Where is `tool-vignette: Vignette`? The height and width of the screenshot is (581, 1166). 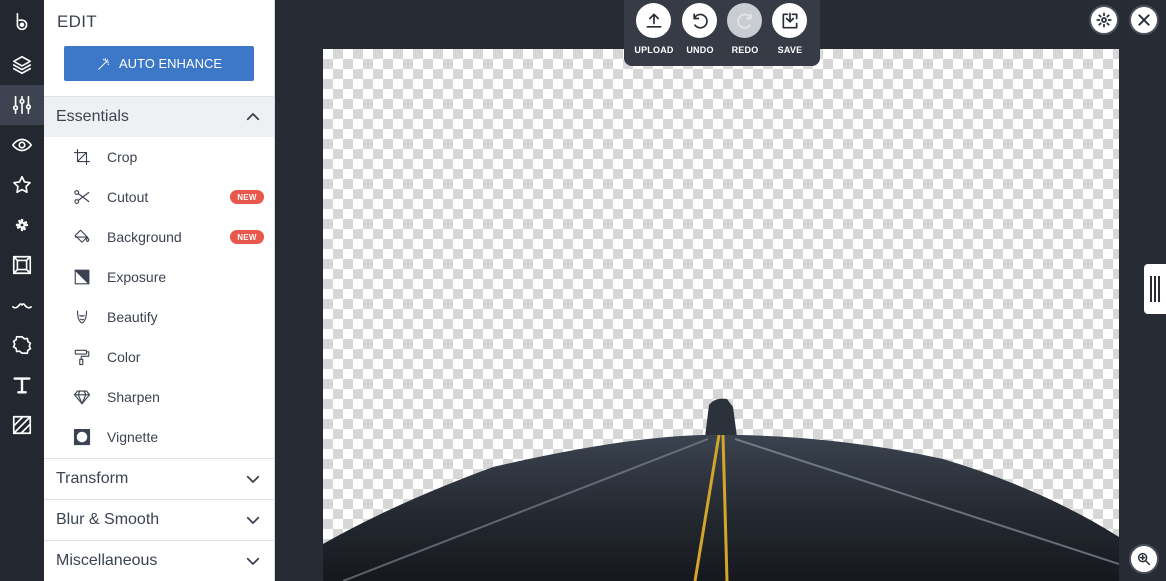
tool-vignette: Vignette is located at coordinates (159, 437).